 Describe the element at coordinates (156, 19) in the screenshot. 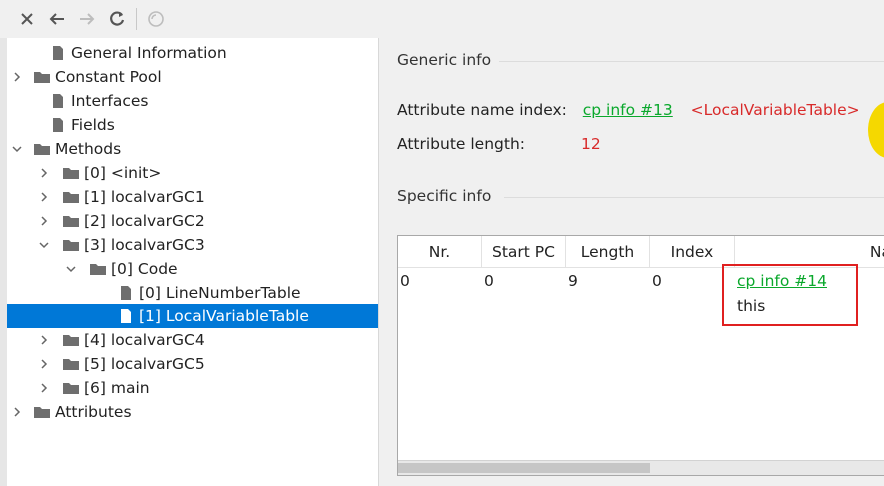

I see `browse-icon` at that location.